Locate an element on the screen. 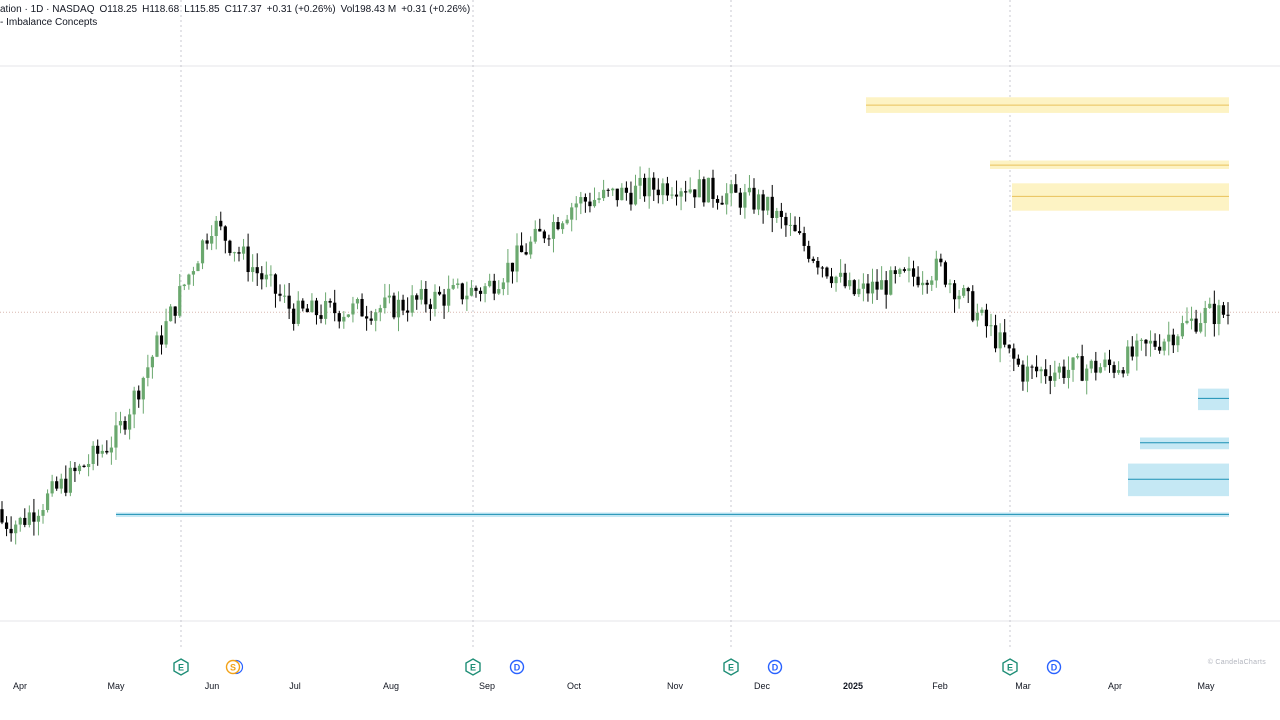 The image size is (1280, 720). ohlc-high: H118.68 is located at coordinates (161, 9).